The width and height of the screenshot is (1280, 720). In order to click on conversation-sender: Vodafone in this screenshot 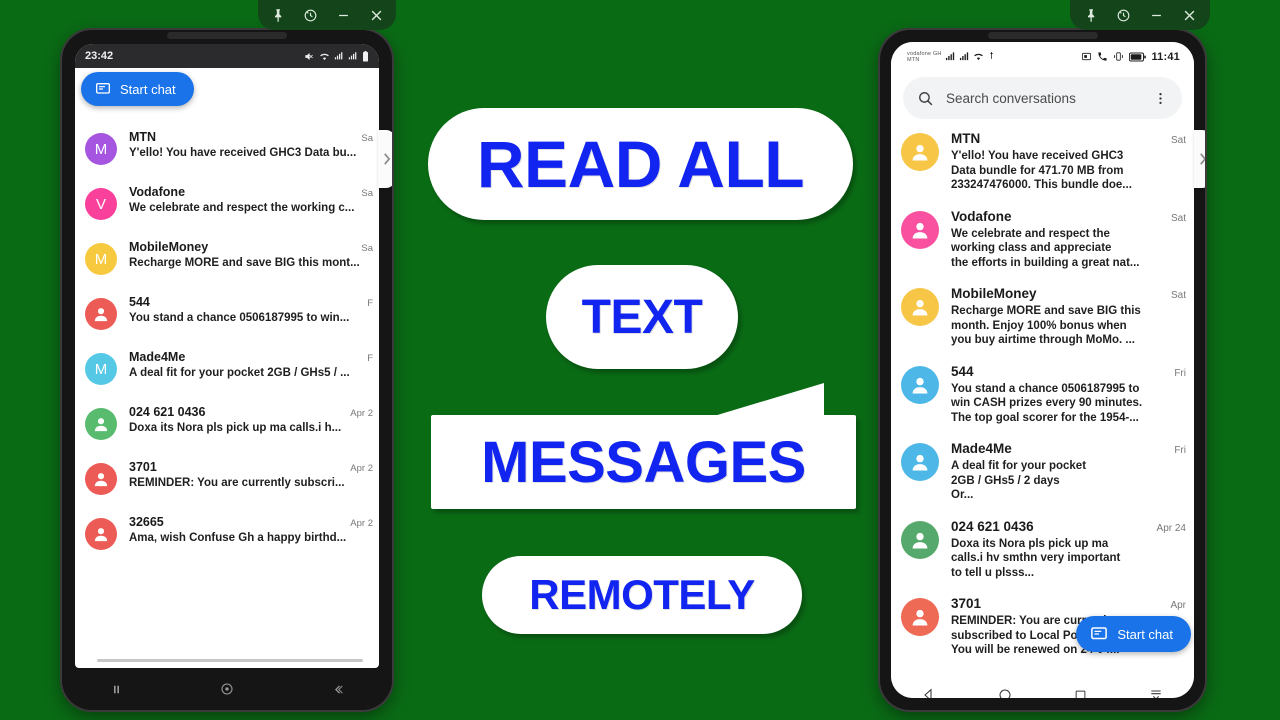, I will do `click(981, 216)`.